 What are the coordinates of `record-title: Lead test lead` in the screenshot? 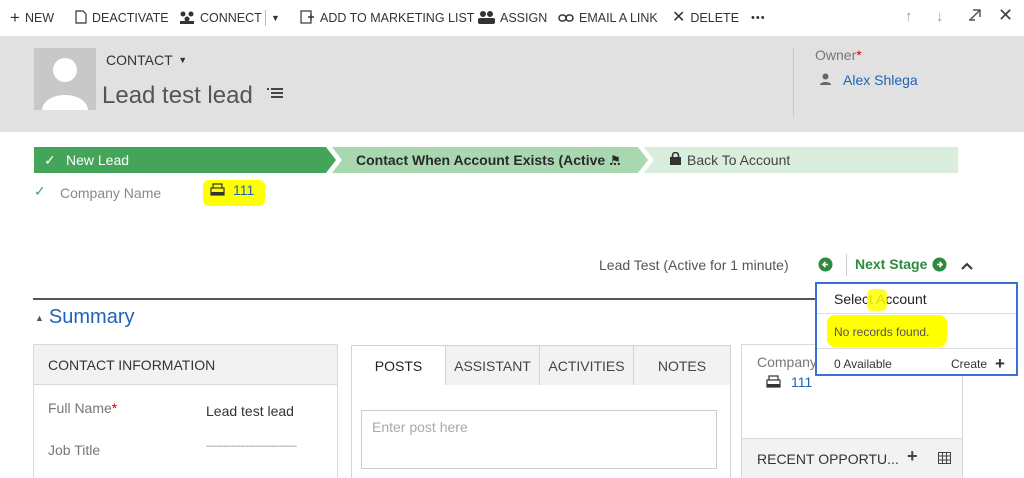 It's located at (193, 94).